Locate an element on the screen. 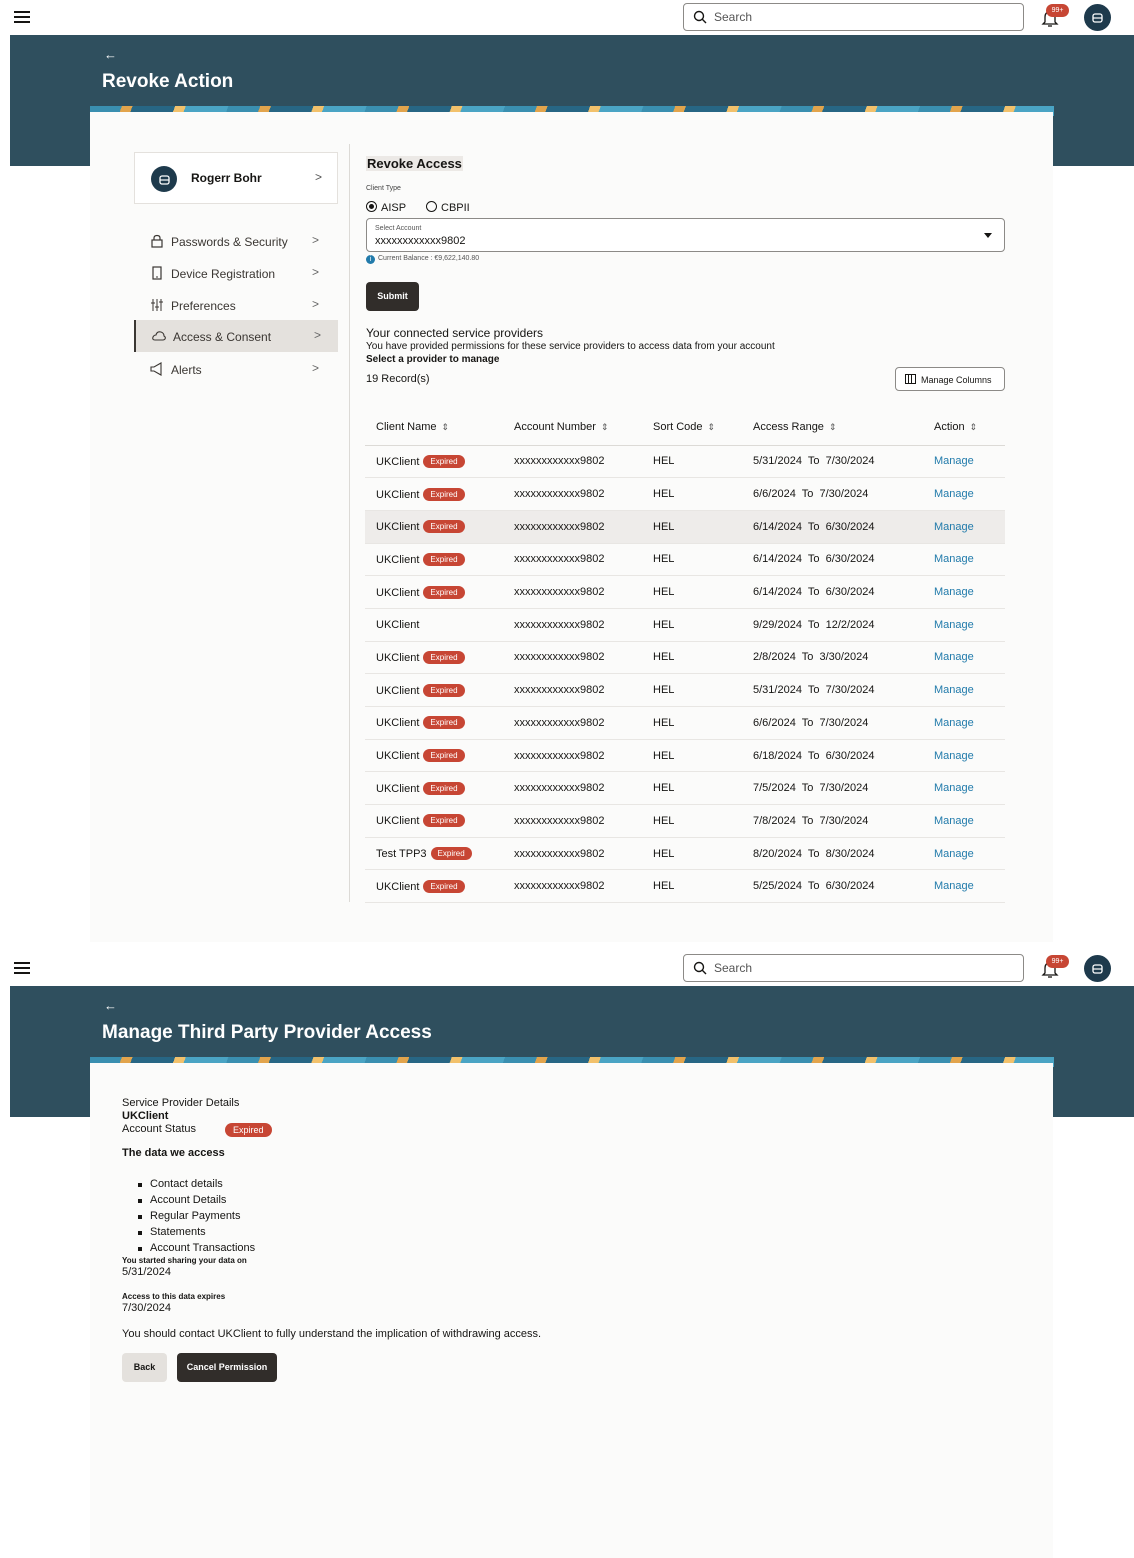 The image size is (1134, 1558). megaphone-icon is located at coordinates (156, 369).